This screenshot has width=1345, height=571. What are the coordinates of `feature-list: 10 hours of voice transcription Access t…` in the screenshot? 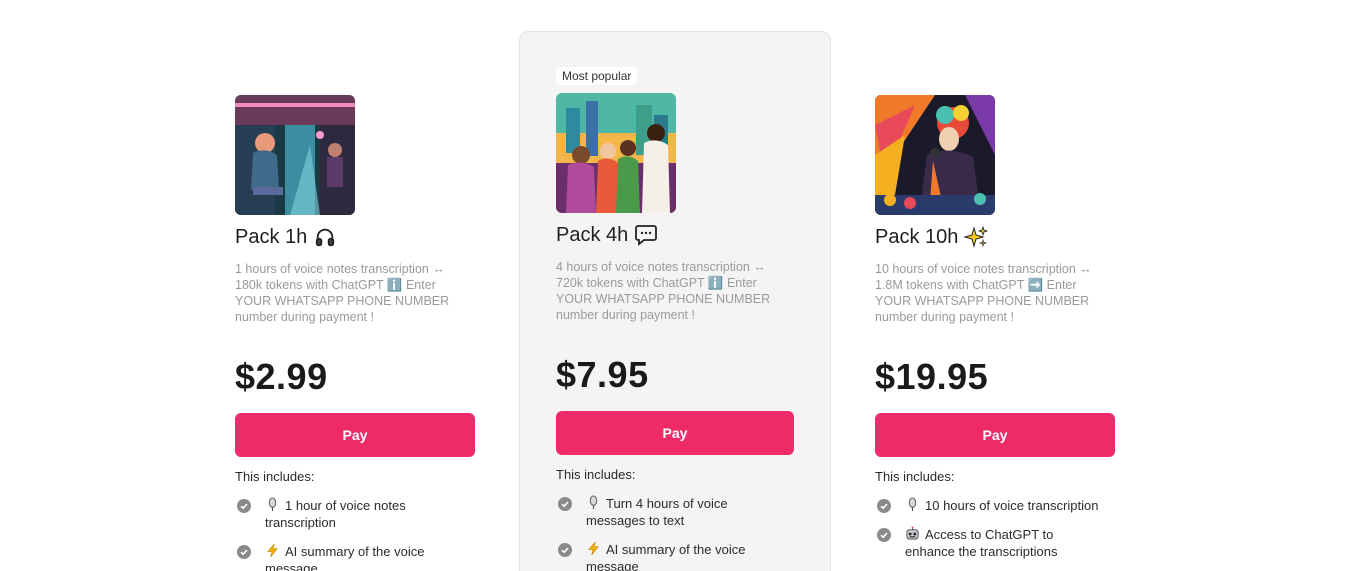 It's located at (995, 528).